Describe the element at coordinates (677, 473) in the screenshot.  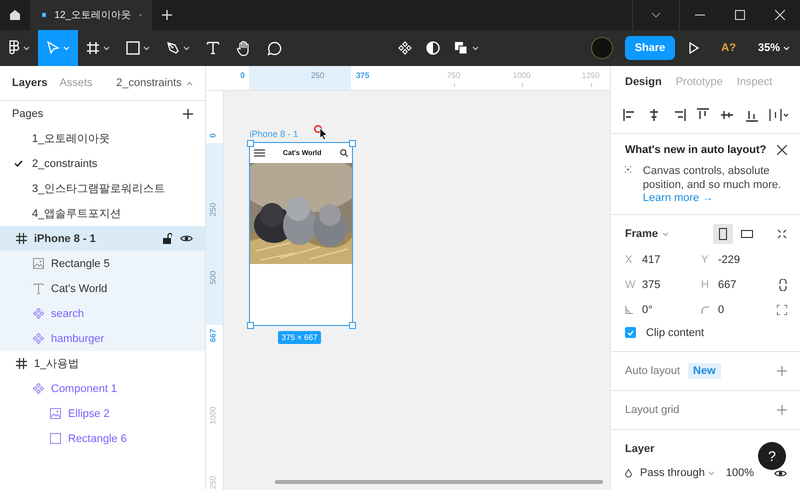
I see `blend-mode-select: Pass through` at that location.